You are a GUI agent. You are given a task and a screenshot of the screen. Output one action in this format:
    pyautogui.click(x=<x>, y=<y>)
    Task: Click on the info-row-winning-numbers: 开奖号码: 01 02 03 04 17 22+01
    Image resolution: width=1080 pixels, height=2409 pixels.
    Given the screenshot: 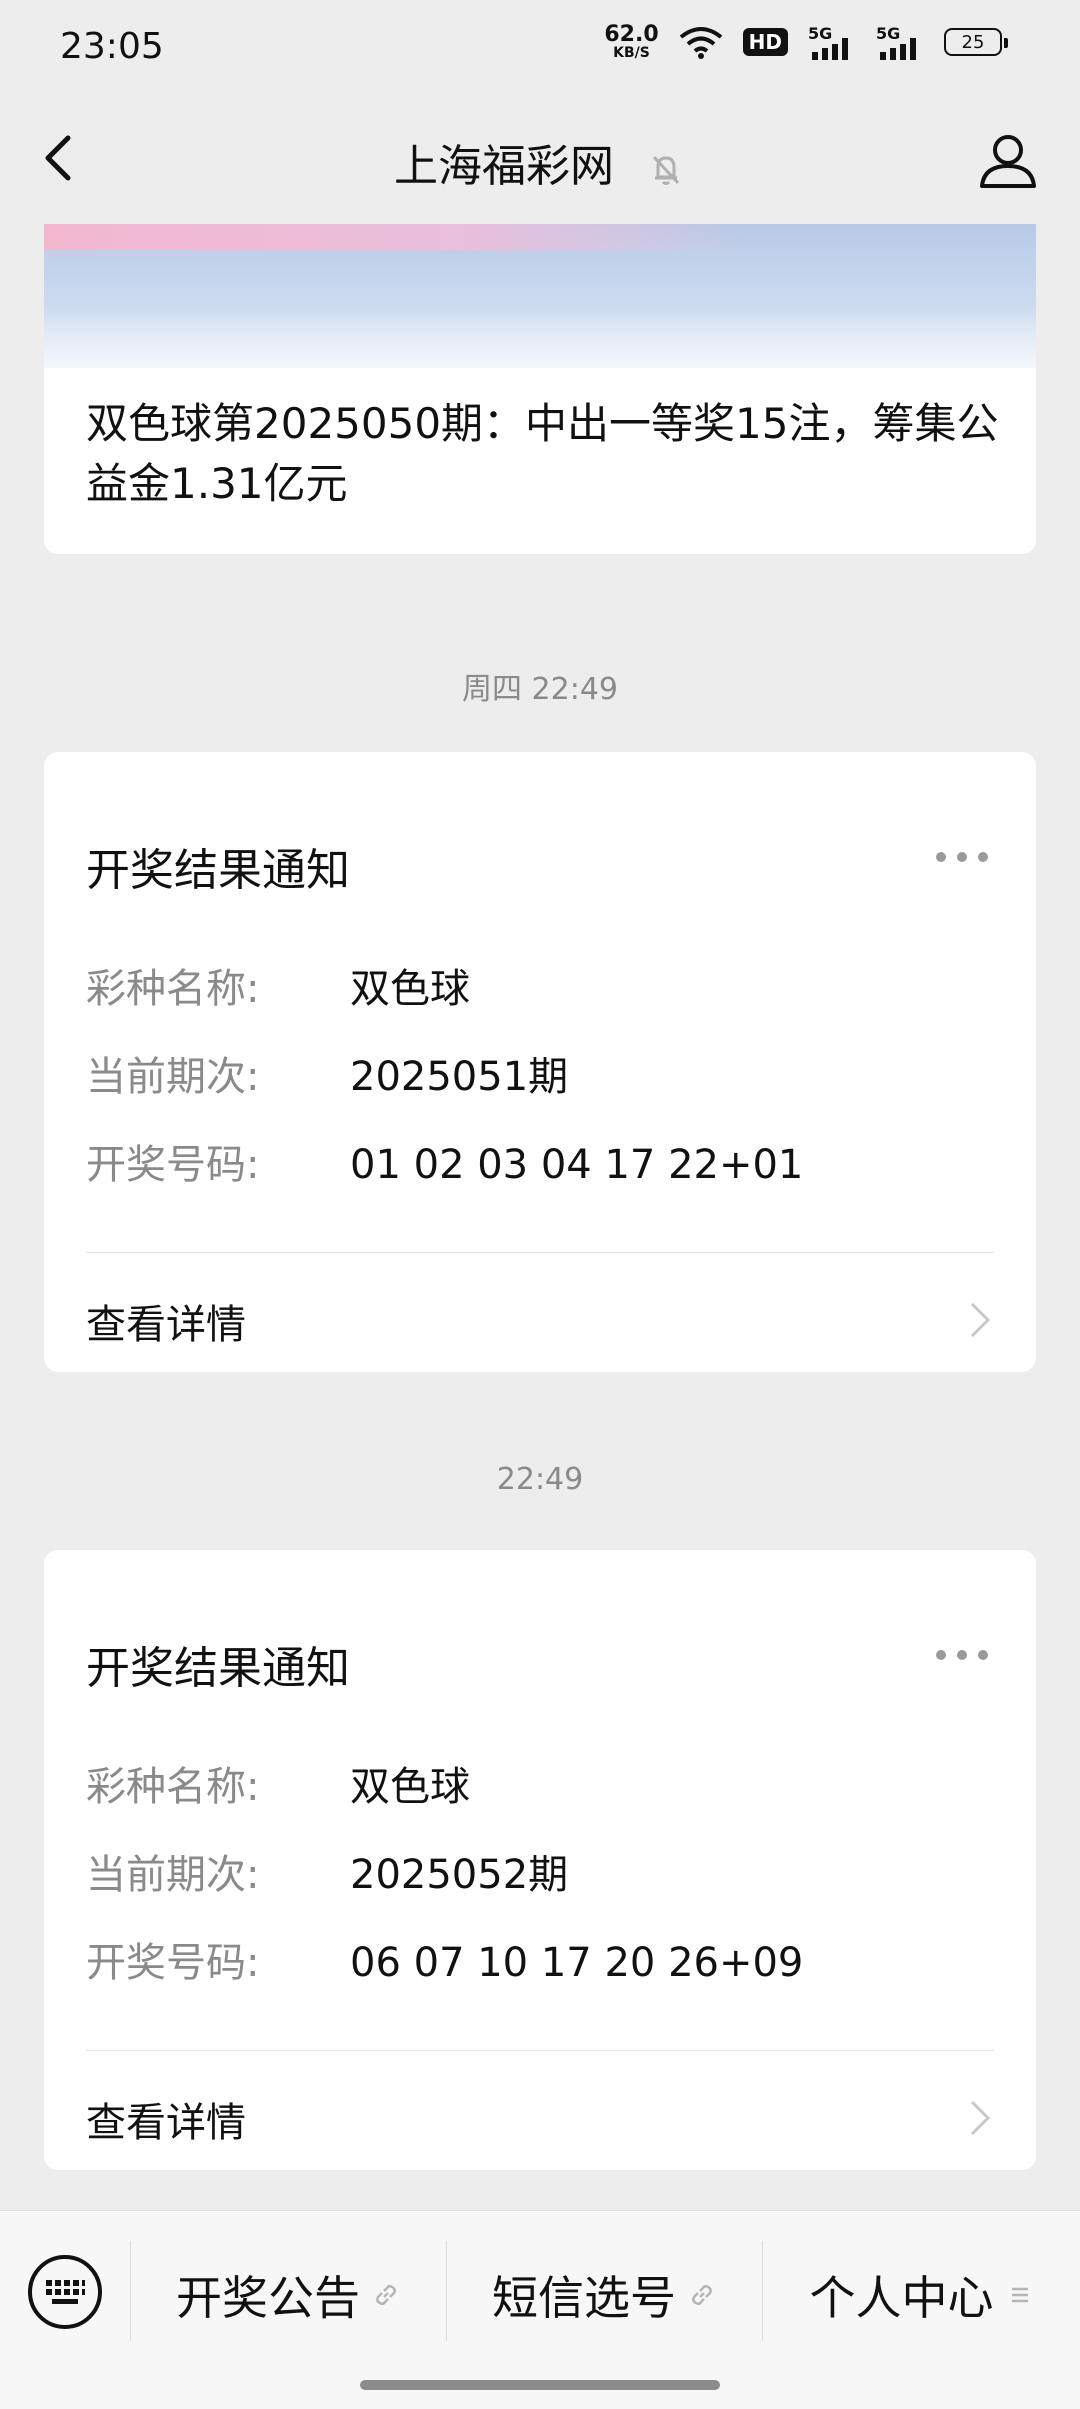 What is the action you would take?
    pyautogui.click(x=444, y=1161)
    